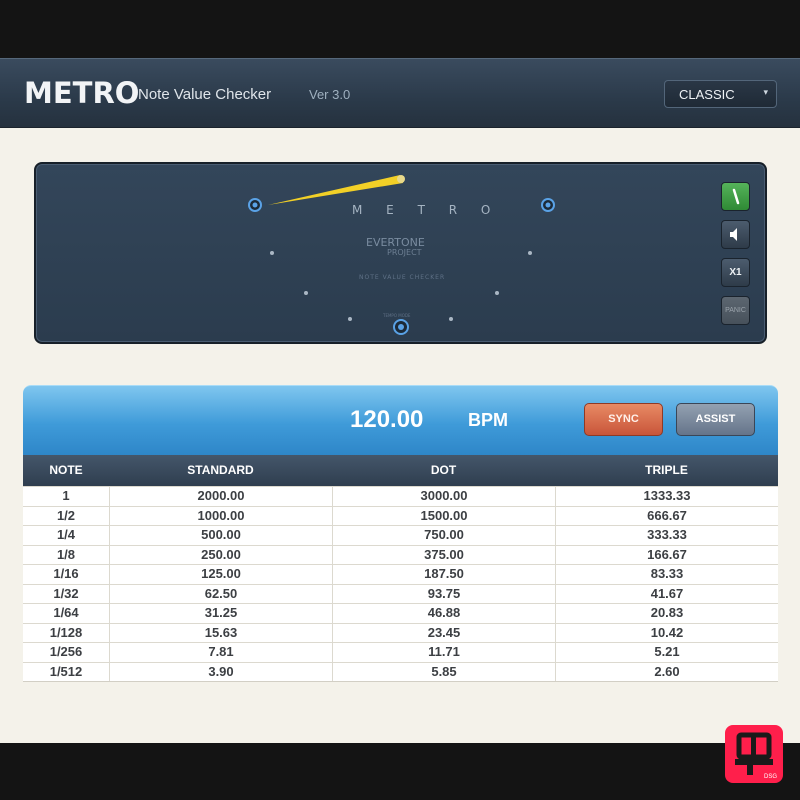  I want to click on table-header: NOTE STANDARD DOT TRIPLE, so click(400, 470).